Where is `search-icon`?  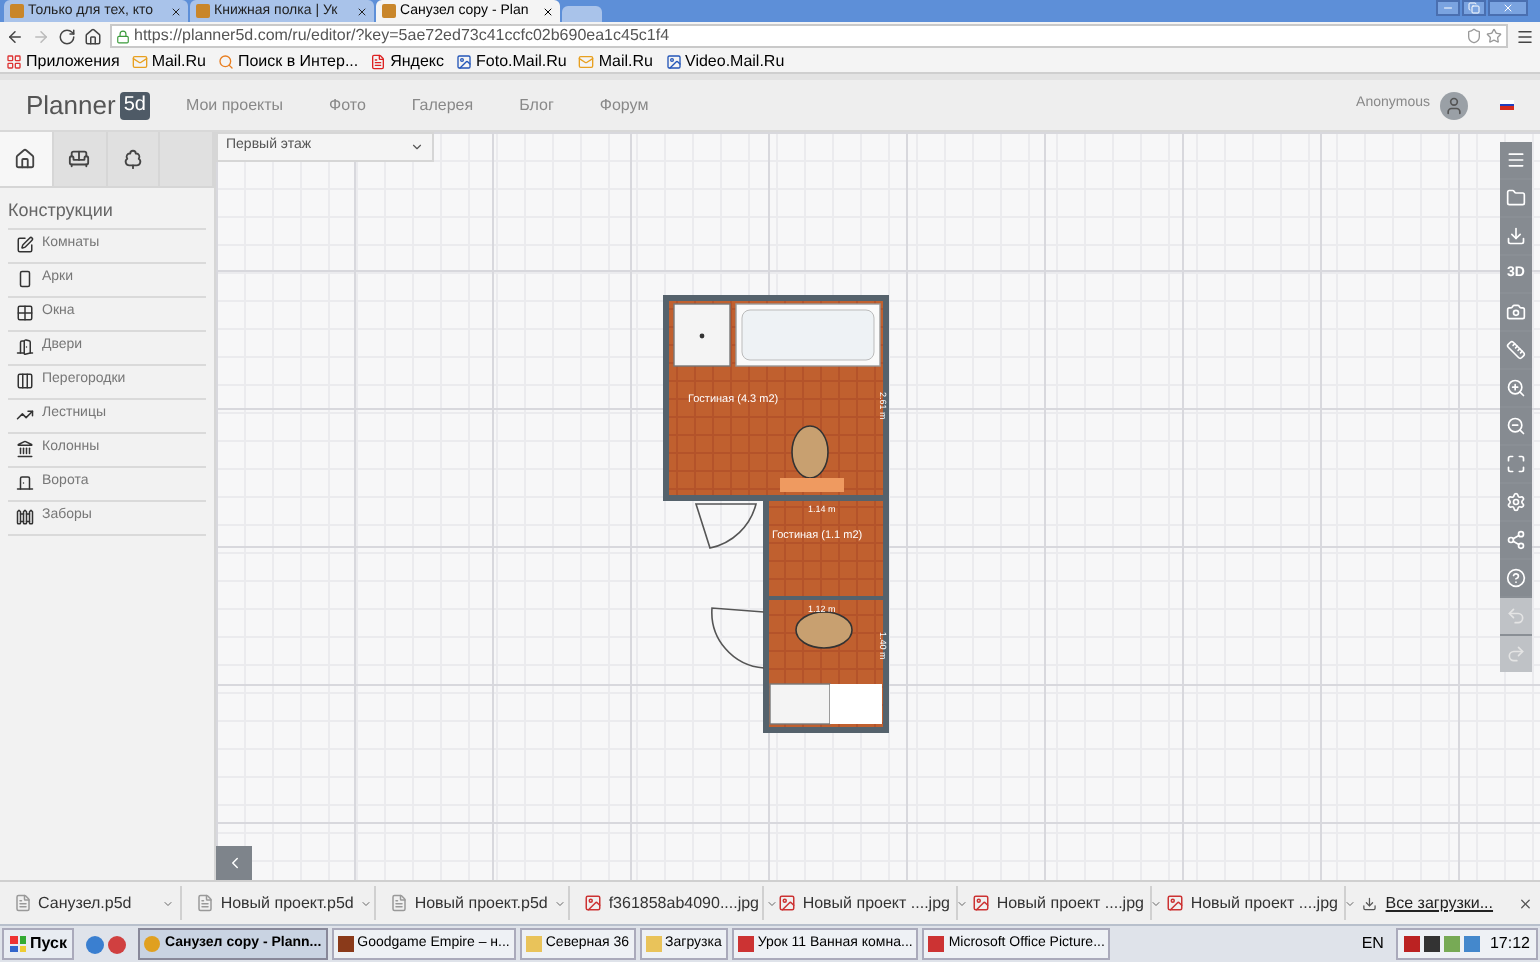 search-icon is located at coordinates (225, 61).